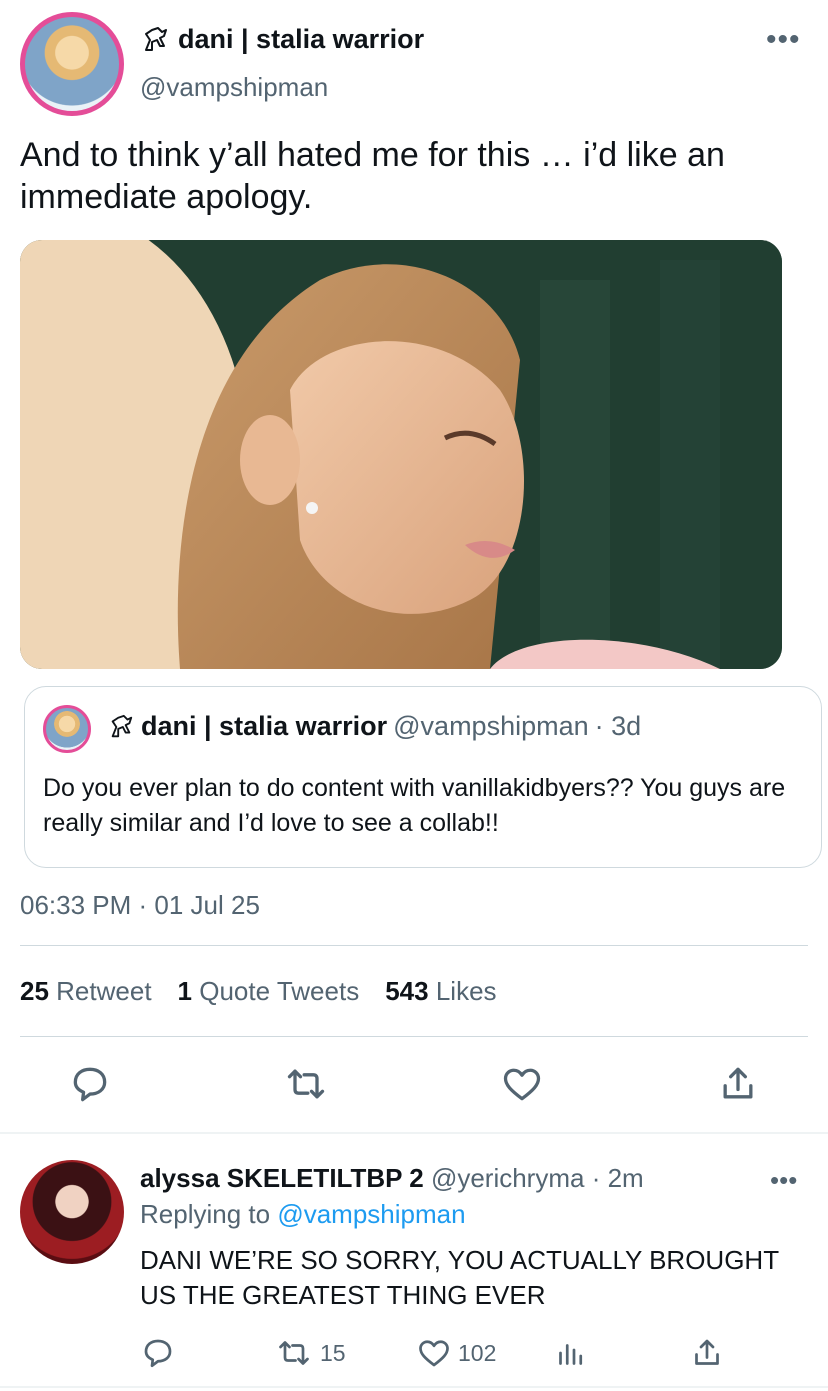 The height and width of the screenshot is (1391, 828). I want to click on author-name-line: dani | stalia warrior, so click(282, 39).